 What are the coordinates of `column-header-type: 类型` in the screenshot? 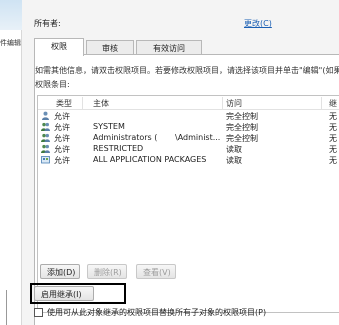 It's located at (64, 103).